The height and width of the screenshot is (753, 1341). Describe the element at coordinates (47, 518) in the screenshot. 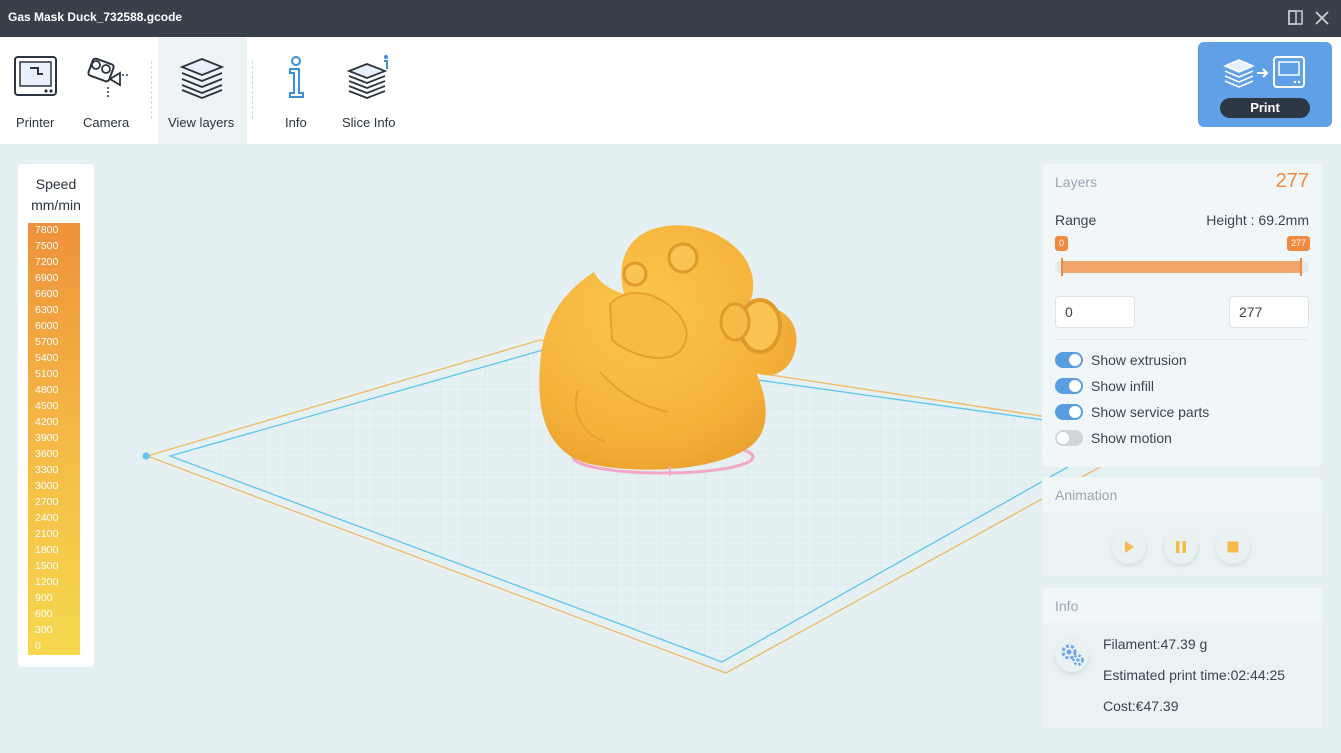

I see `speed-legend-tick: 2400` at that location.